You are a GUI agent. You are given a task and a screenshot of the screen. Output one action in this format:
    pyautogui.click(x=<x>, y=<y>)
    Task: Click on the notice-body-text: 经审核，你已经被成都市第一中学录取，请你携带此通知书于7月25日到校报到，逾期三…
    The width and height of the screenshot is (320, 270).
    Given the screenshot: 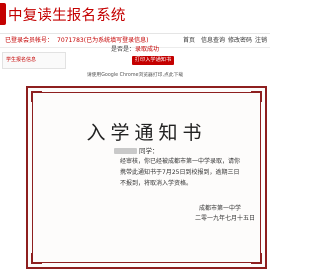 What is the action you would take?
    pyautogui.click(x=180, y=172)
    